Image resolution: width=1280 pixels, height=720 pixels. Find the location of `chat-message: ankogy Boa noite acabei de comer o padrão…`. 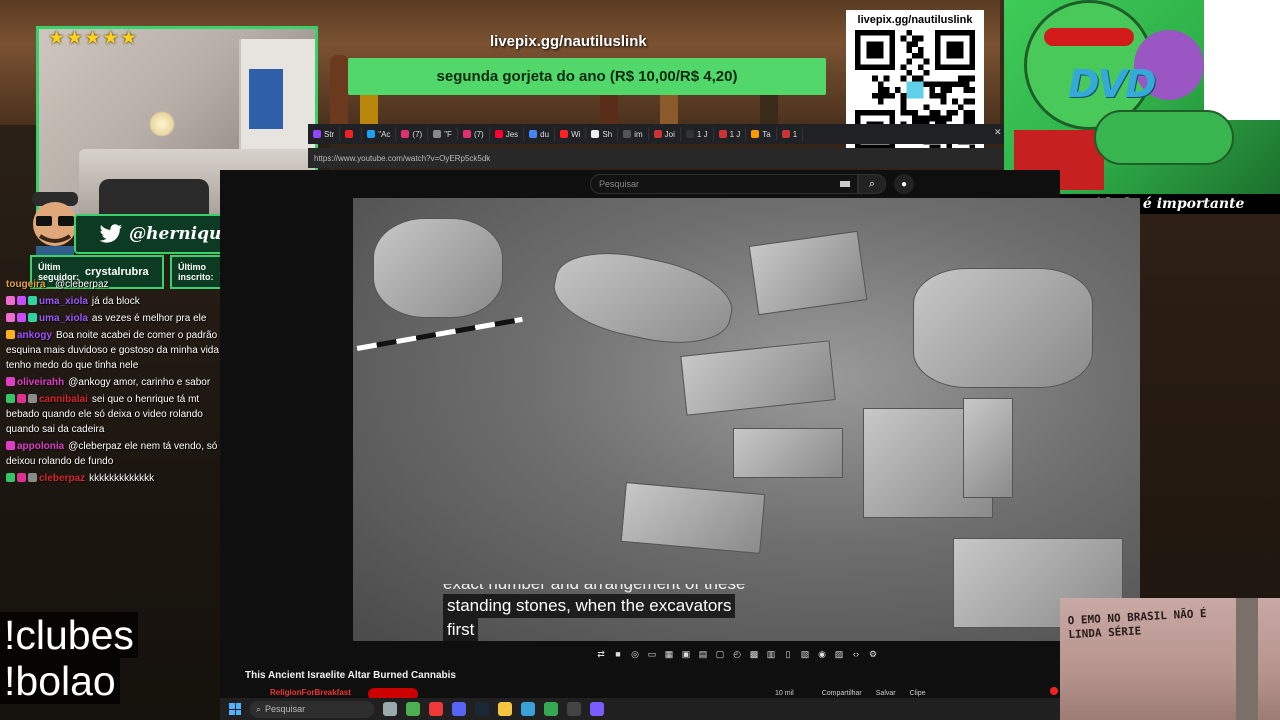

chat-message: ankogy Boa noite acabei de comer o padrão… is located at coordinates (120, 350).